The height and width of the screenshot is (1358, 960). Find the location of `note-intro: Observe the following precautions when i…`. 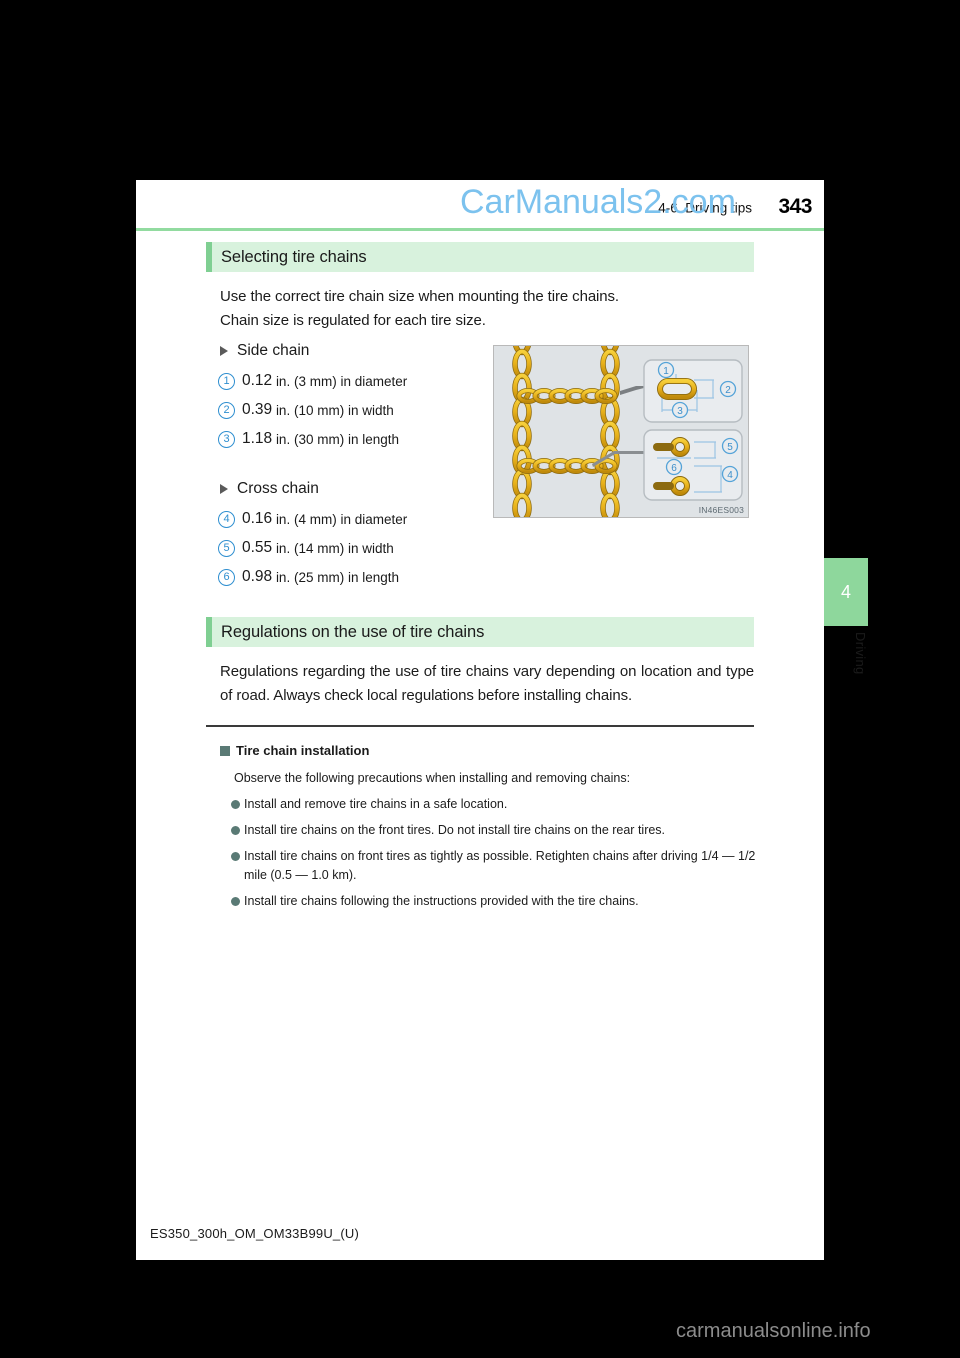

note-intro: Observe the following precautions when i… is located at coordinates (432, 778).